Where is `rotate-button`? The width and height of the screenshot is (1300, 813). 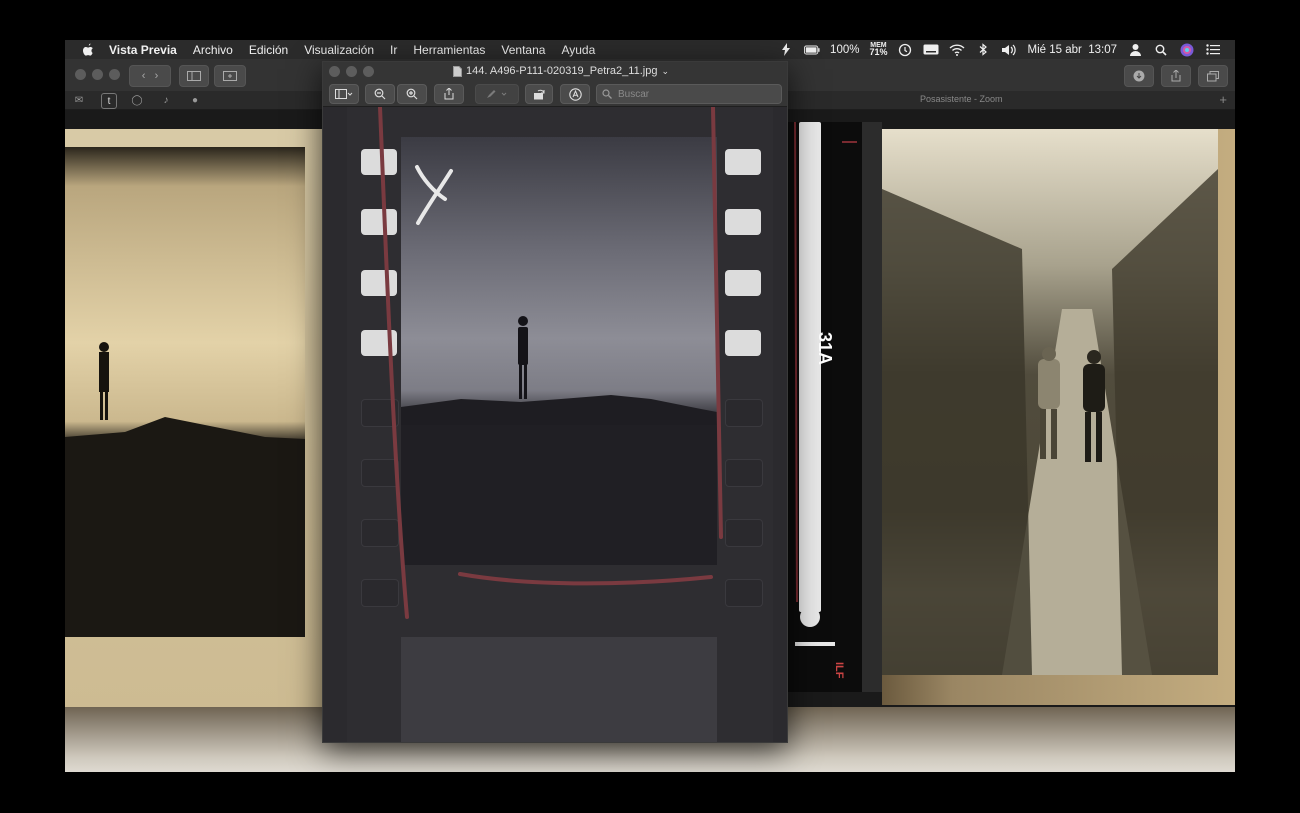 rotate-button is located at coordinates (539, 94).